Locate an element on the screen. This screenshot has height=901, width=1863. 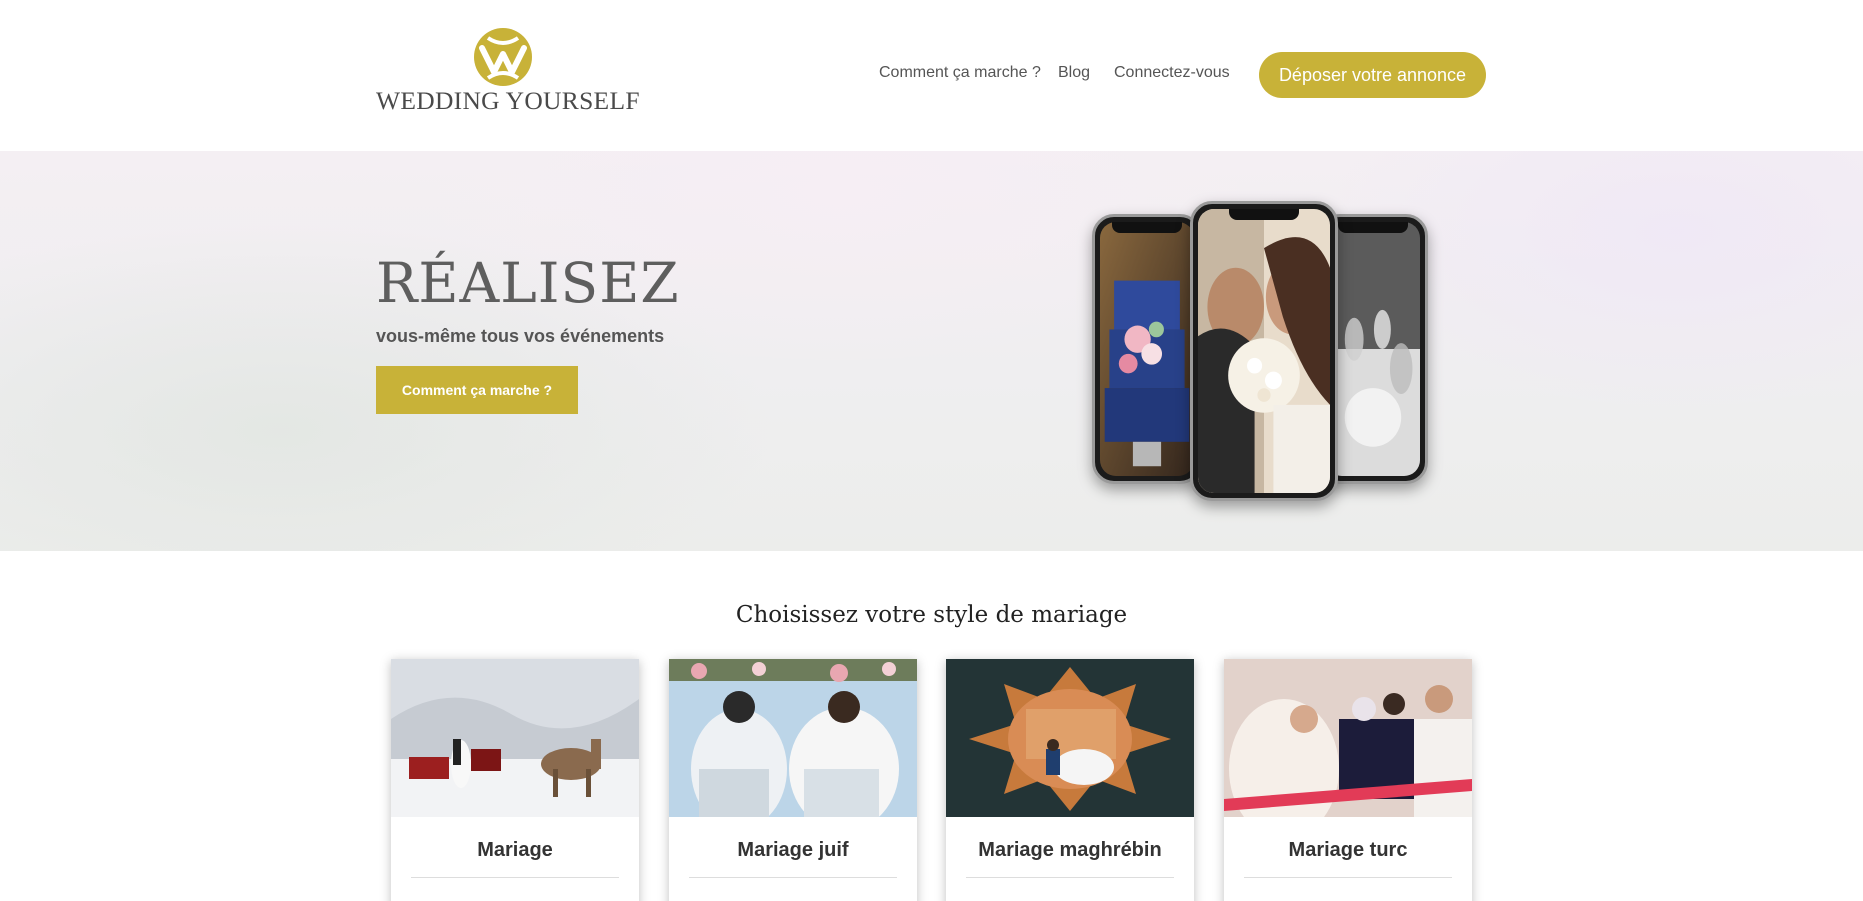
nav-login: Connectez-vous is located at coordinates (1172, 73).